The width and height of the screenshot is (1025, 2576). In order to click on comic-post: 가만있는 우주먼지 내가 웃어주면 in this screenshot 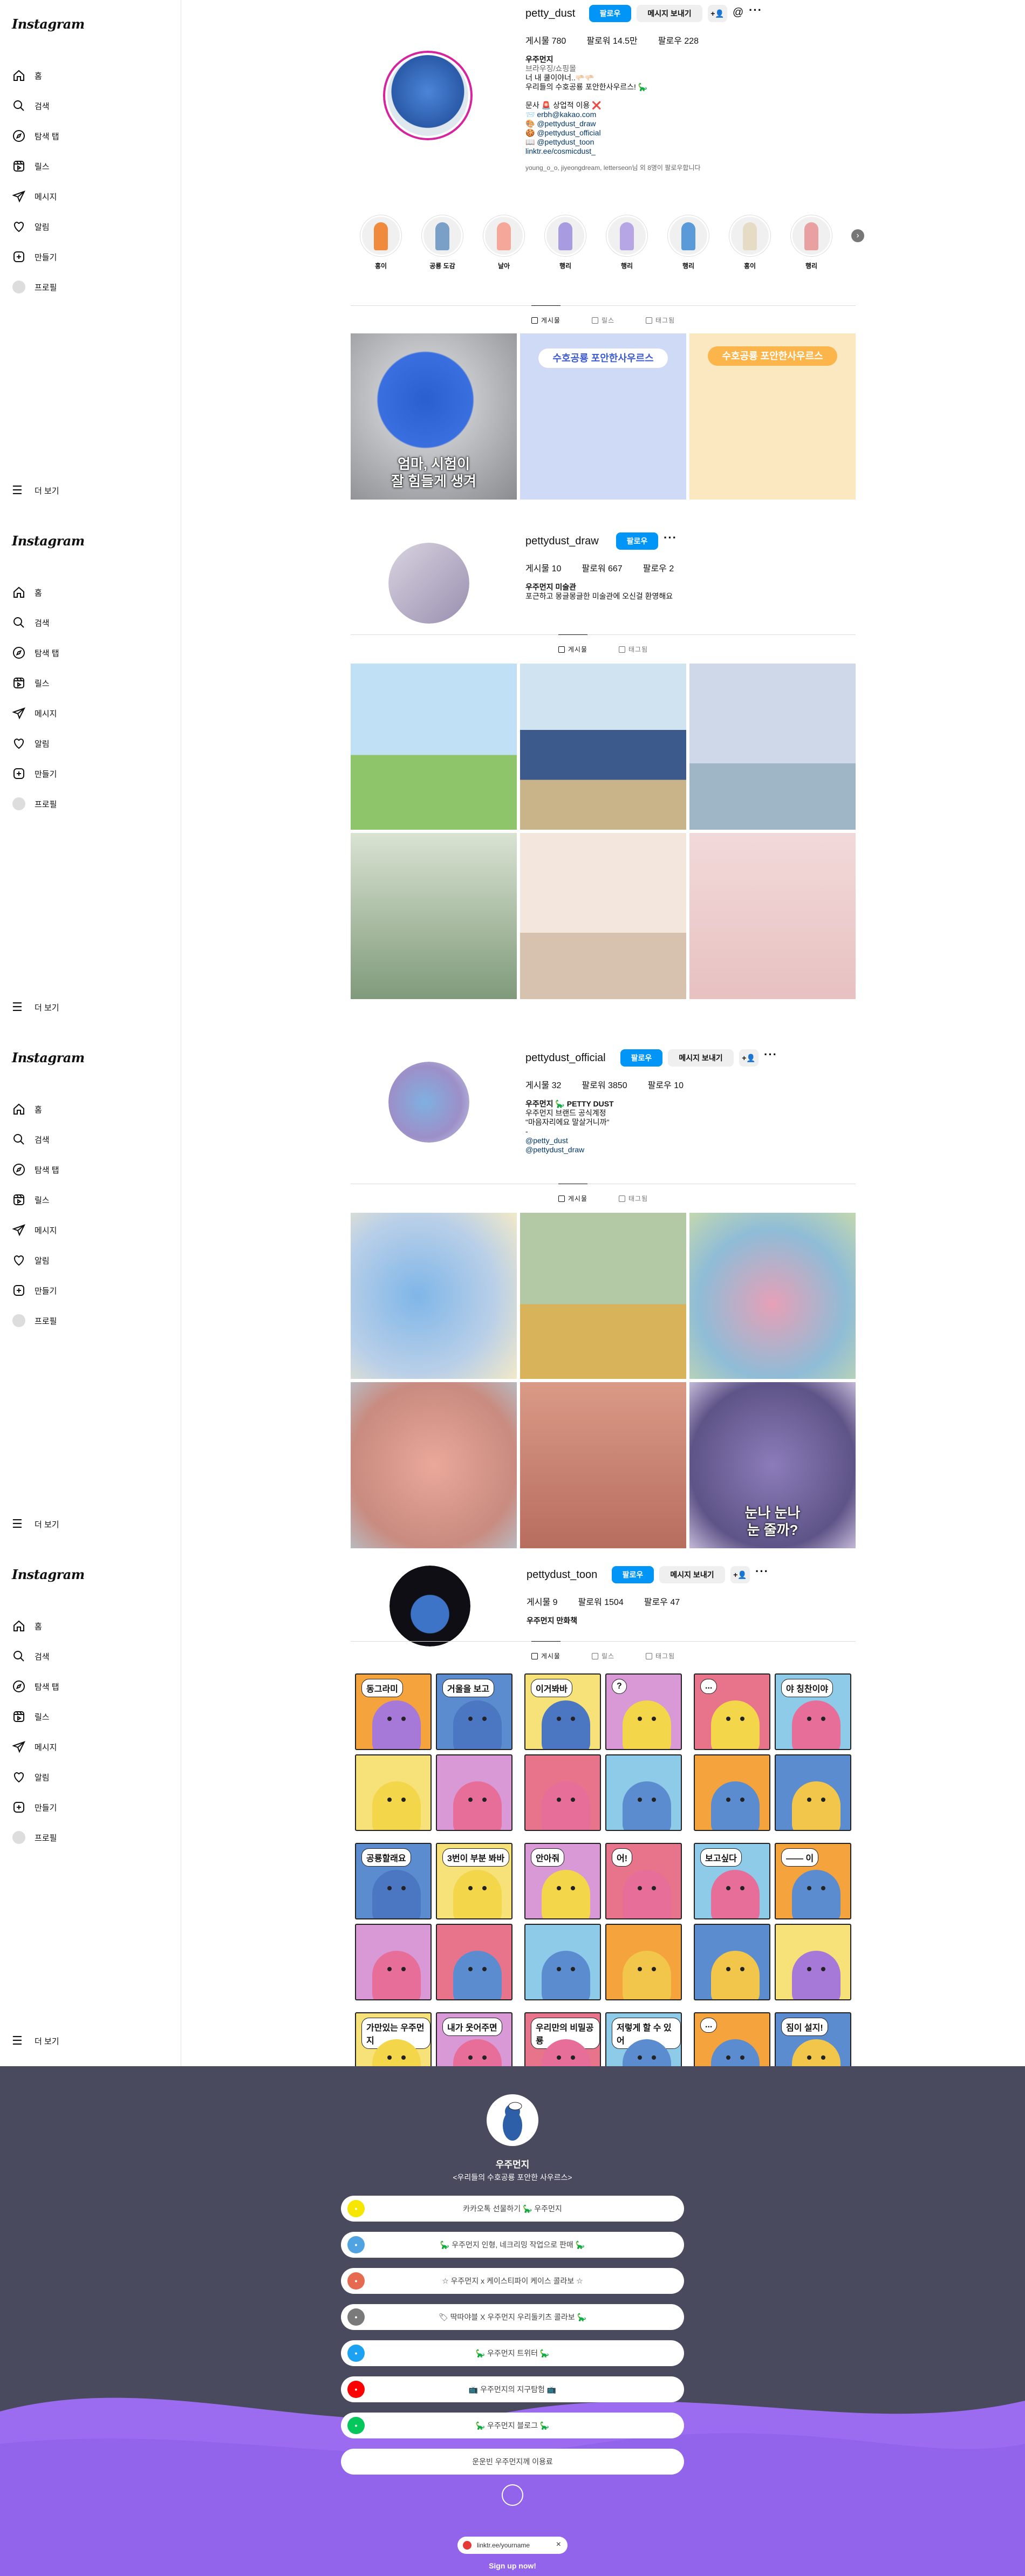, I will do `click(434, 2037)`.